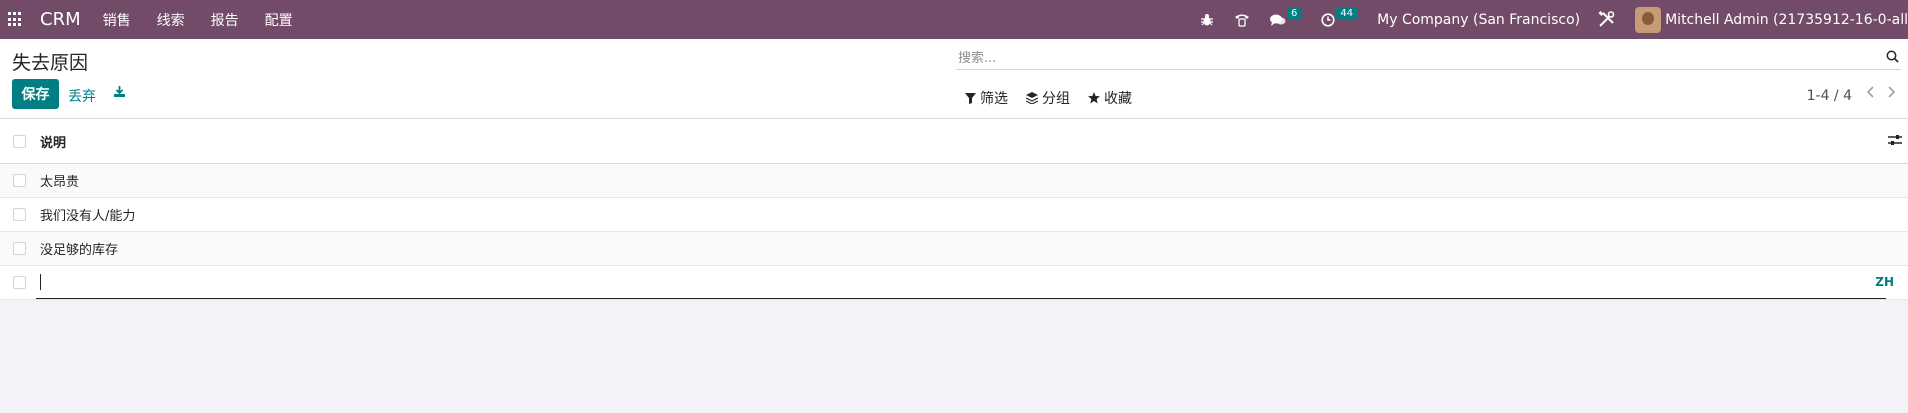 Image resolution: width=1908 pixels, height=413 pixels. I want to click on pager-value: 1-4 / 4, so click(1829, 96).